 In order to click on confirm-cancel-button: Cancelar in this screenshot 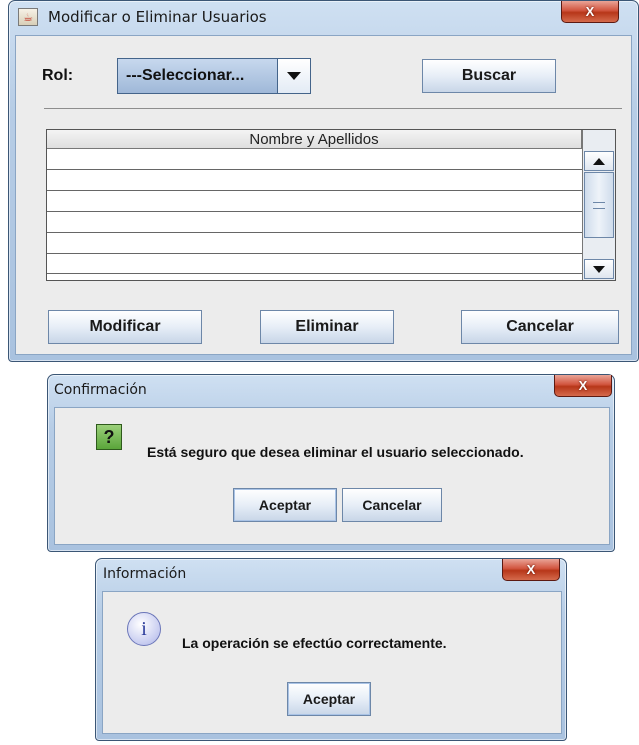, I will do `click(392, 505)`.